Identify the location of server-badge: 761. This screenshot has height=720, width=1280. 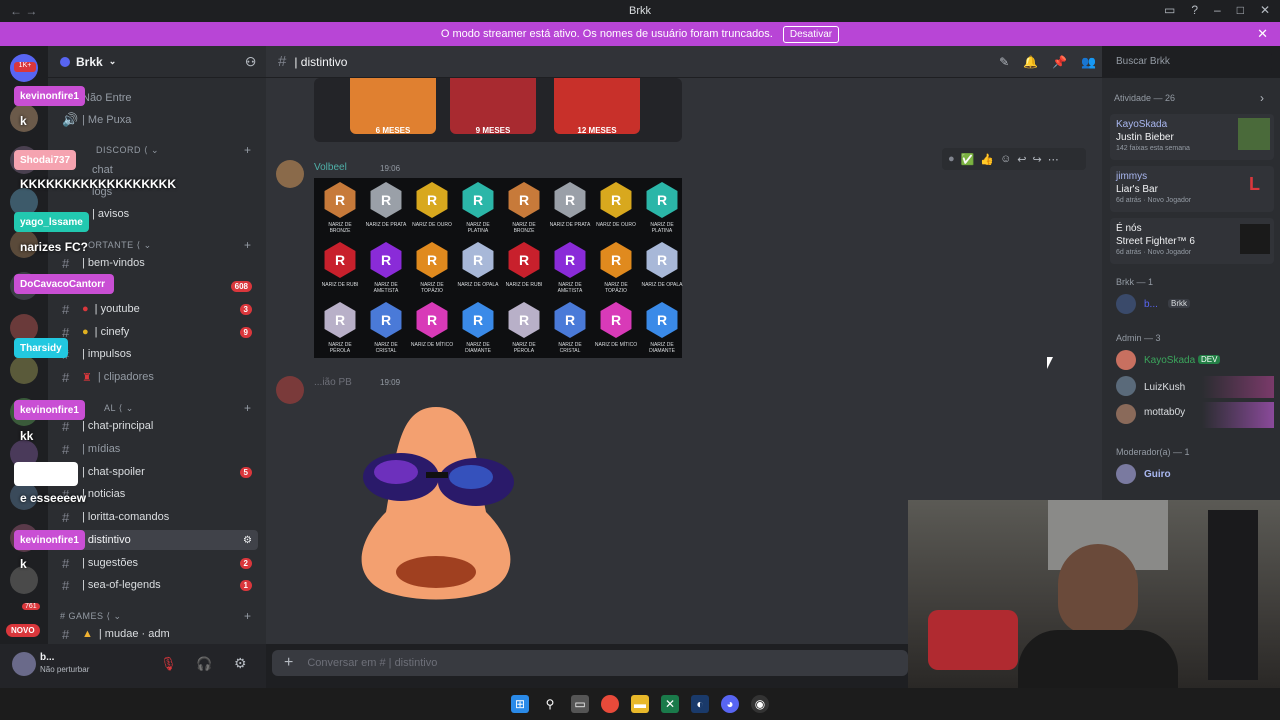
(31, 606).